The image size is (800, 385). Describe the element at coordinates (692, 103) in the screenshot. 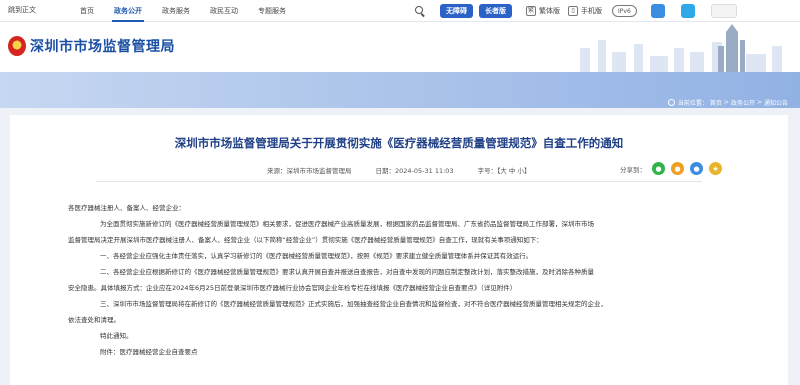

I see `breadcrumb-prefix: 当前位置：` at that location.